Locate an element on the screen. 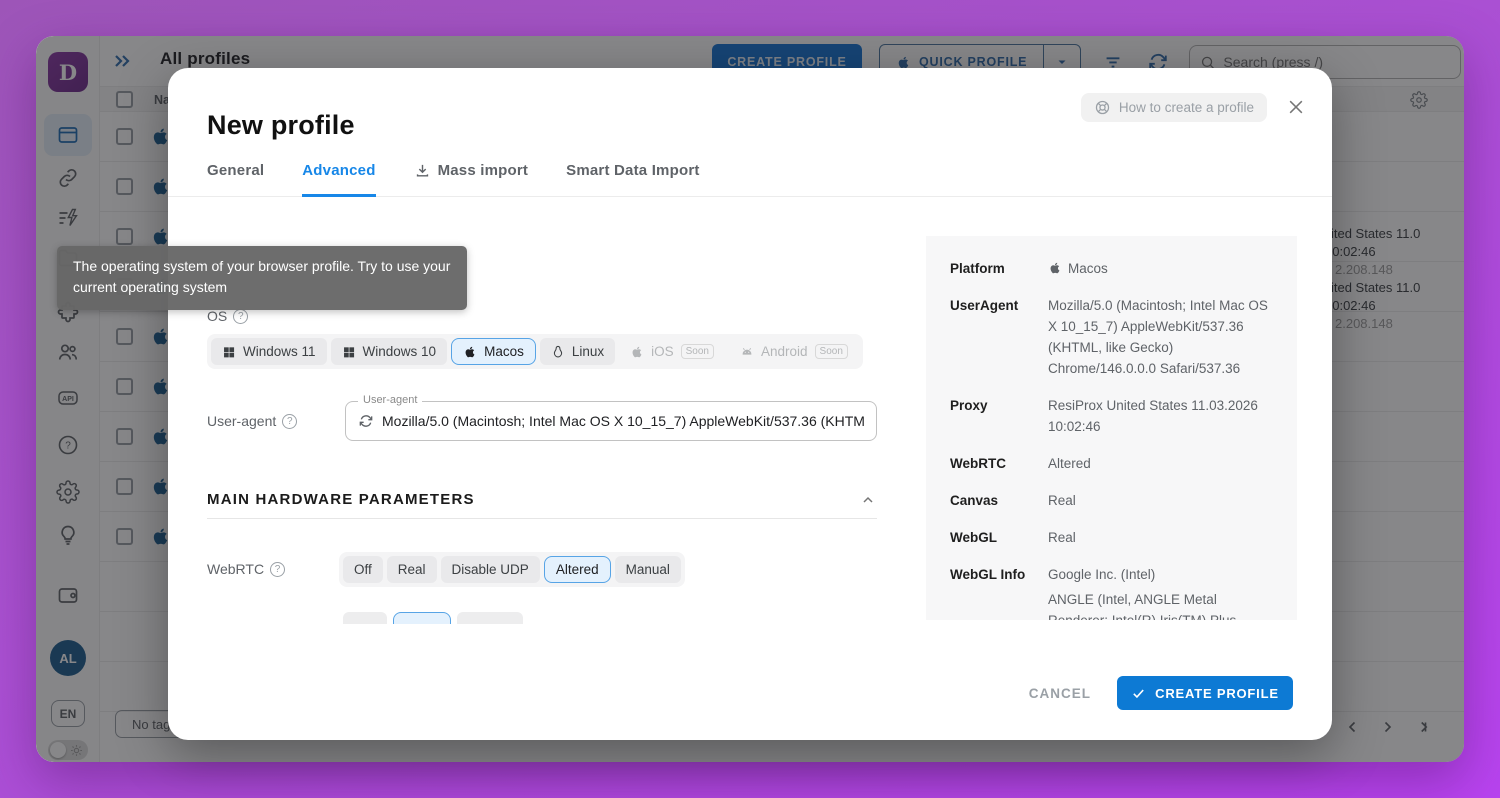  tab-label: Smart Data Import is located at coordinates (633, 170).